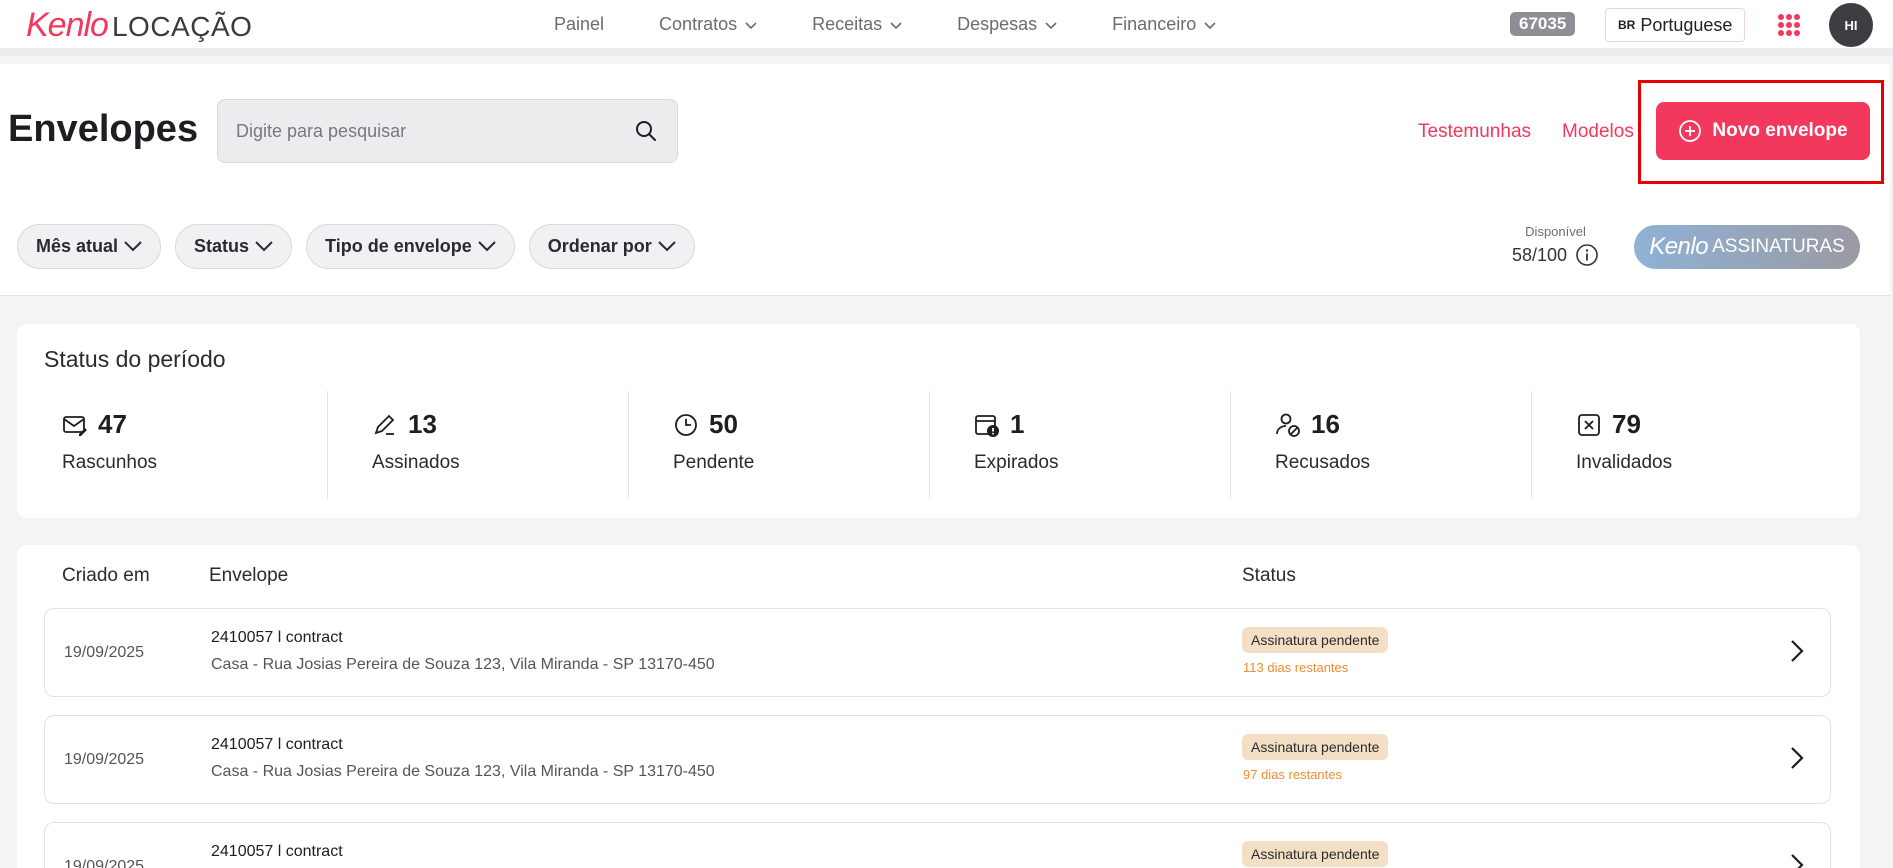 The height and width of the screenshot is (868, 1893). What do you see at coordinates (599, 246) in the screenshot?
I see `filter-sort-label: Ordenar por` at bounding box center [599, 246].